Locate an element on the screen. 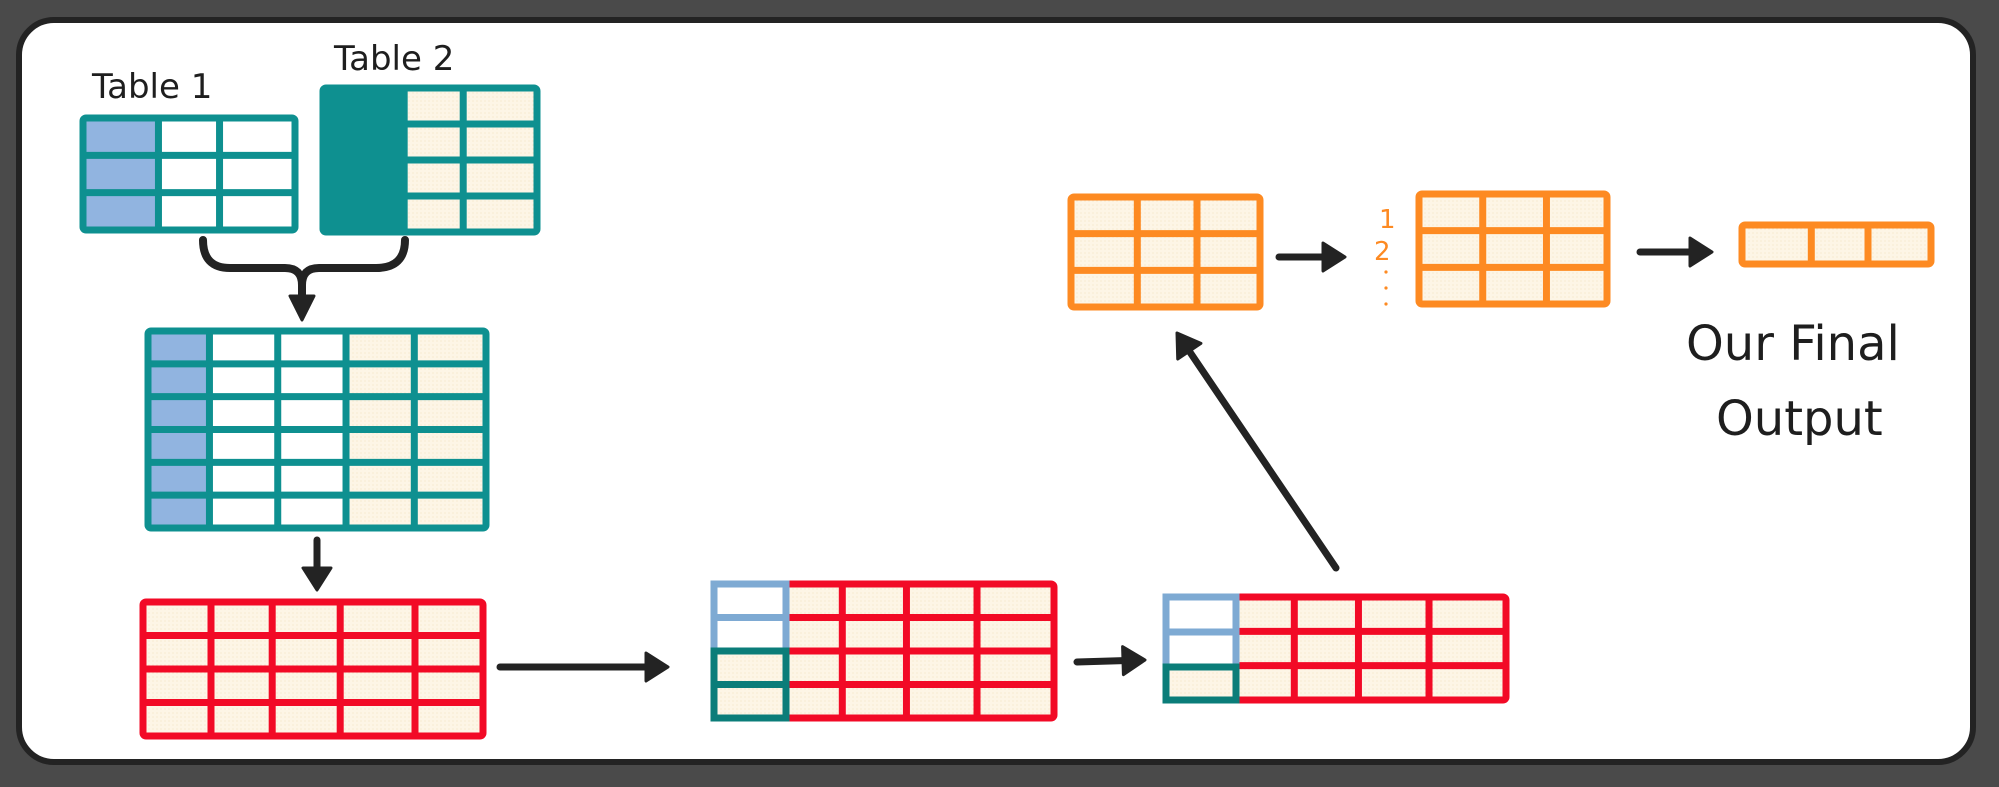  ranked-table is located at coordinates (1513, 249).